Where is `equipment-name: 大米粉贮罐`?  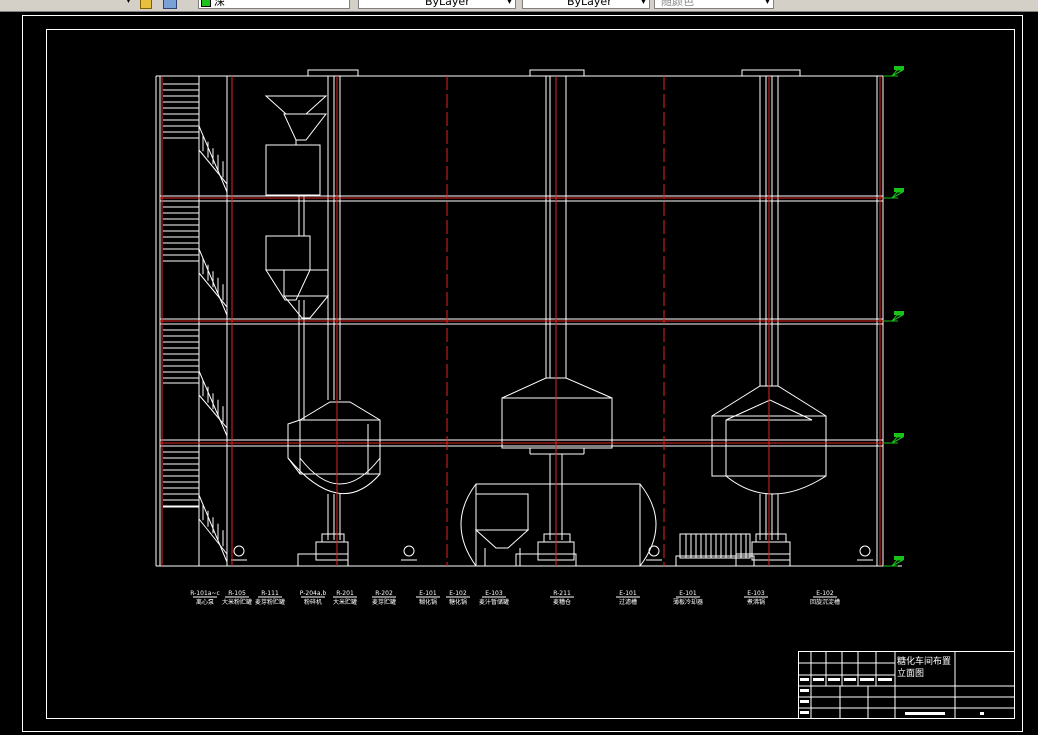
equipment-name: 大米粉贮罐 is located at coordinates (237, 602).